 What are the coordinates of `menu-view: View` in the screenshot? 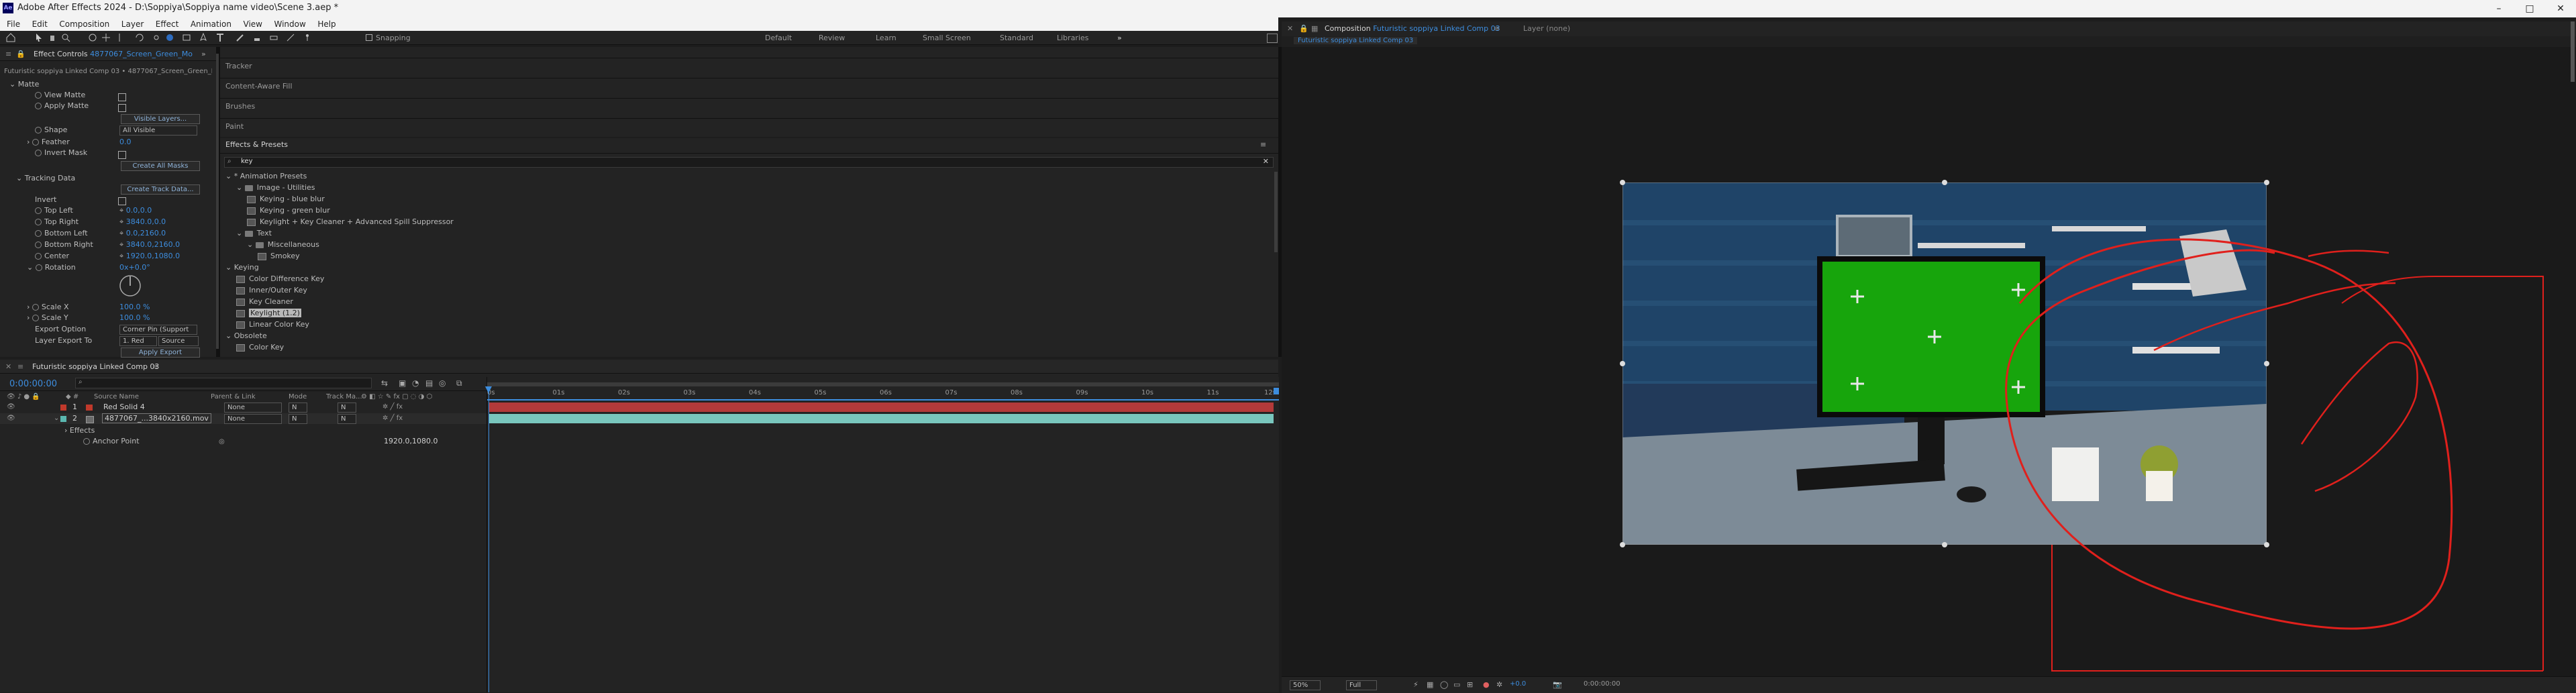 It's located at (253, 24).